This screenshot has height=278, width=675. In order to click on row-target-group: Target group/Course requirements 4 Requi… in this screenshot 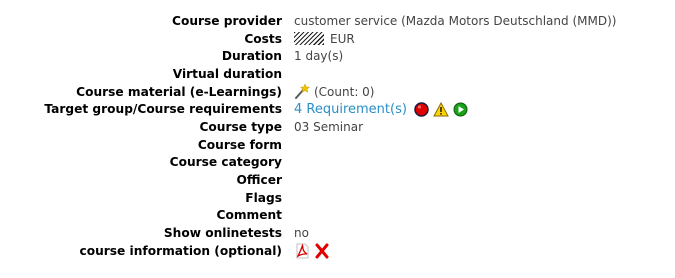, I will do `click(337, 109)`.